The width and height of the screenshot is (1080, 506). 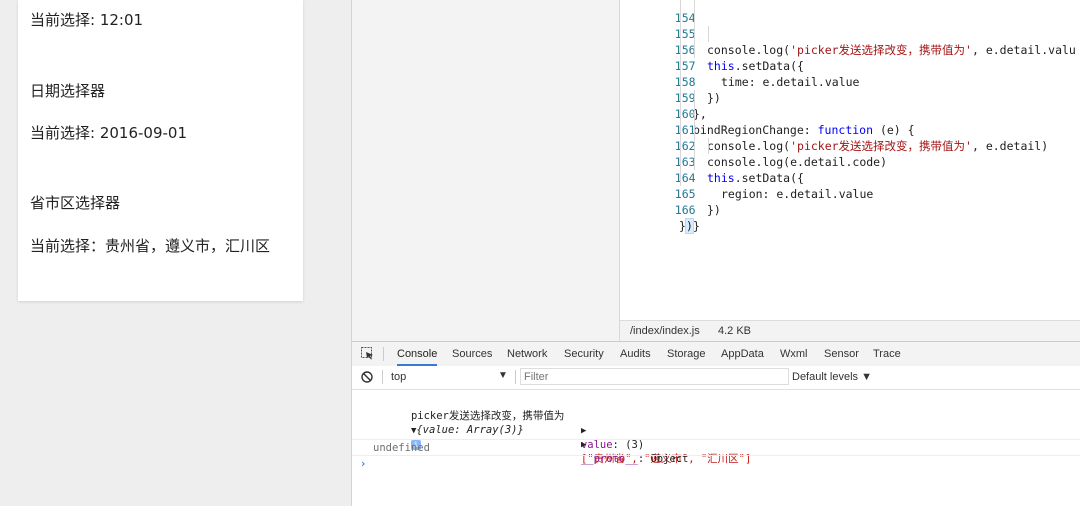 I want to click on tab-storage: Storage, so click(x=686, y=354).